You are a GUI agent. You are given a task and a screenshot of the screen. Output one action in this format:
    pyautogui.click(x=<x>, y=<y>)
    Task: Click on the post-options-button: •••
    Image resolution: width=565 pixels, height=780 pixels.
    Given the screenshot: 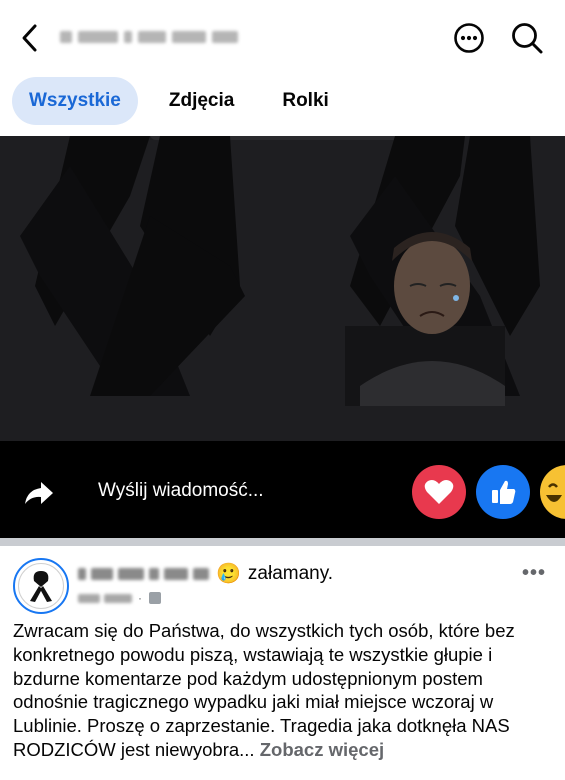 What is the action you would take?
    pyautogui.click(x=534, y=573)
    